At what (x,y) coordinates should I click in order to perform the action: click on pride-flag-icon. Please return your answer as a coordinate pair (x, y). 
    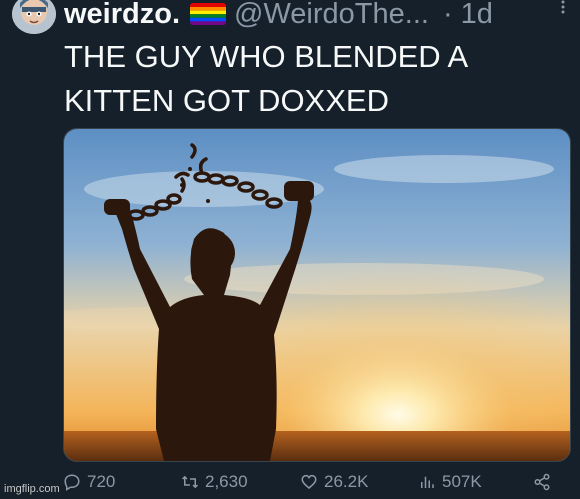
    Looking at the image, I should click on (208, 14).